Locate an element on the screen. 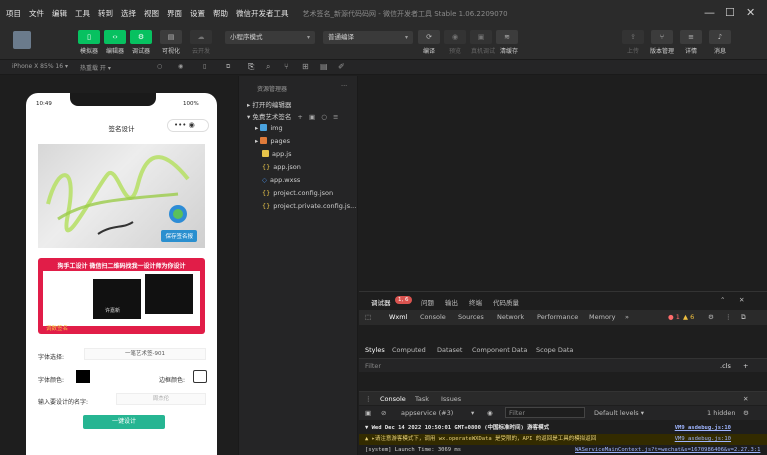 This screenshot has width=767, height=455. tab-debugger: 调试器 is located at coordinates (381, 302).